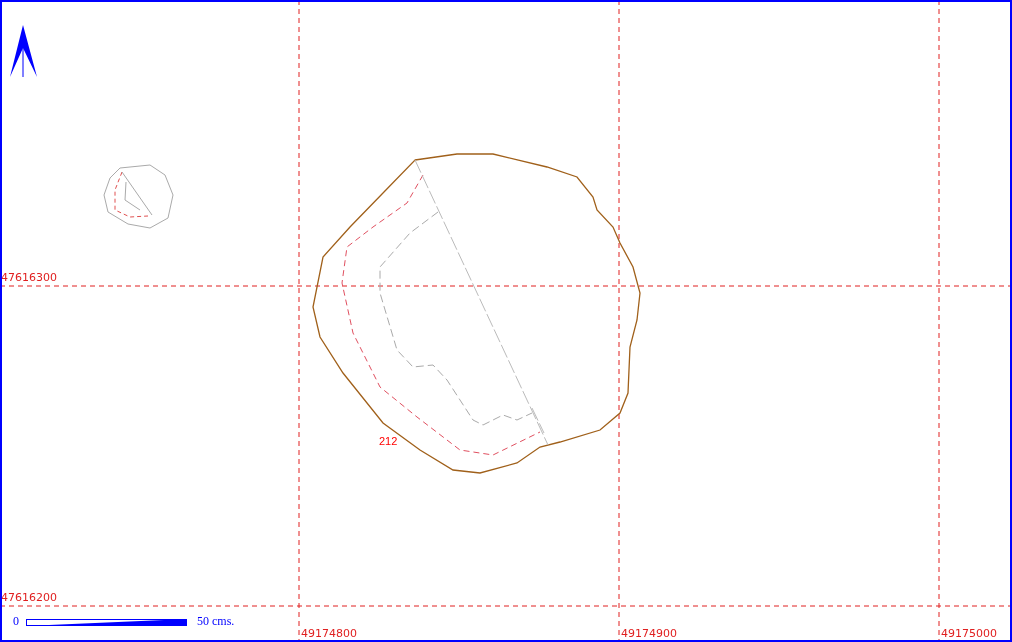 The height and width of the screenshot is (642, 1012). What do you see at coordinates (29, 277) in the screenshot?
I see `grid-coordinate-label: 47616300` at bounding box center [29, 277].